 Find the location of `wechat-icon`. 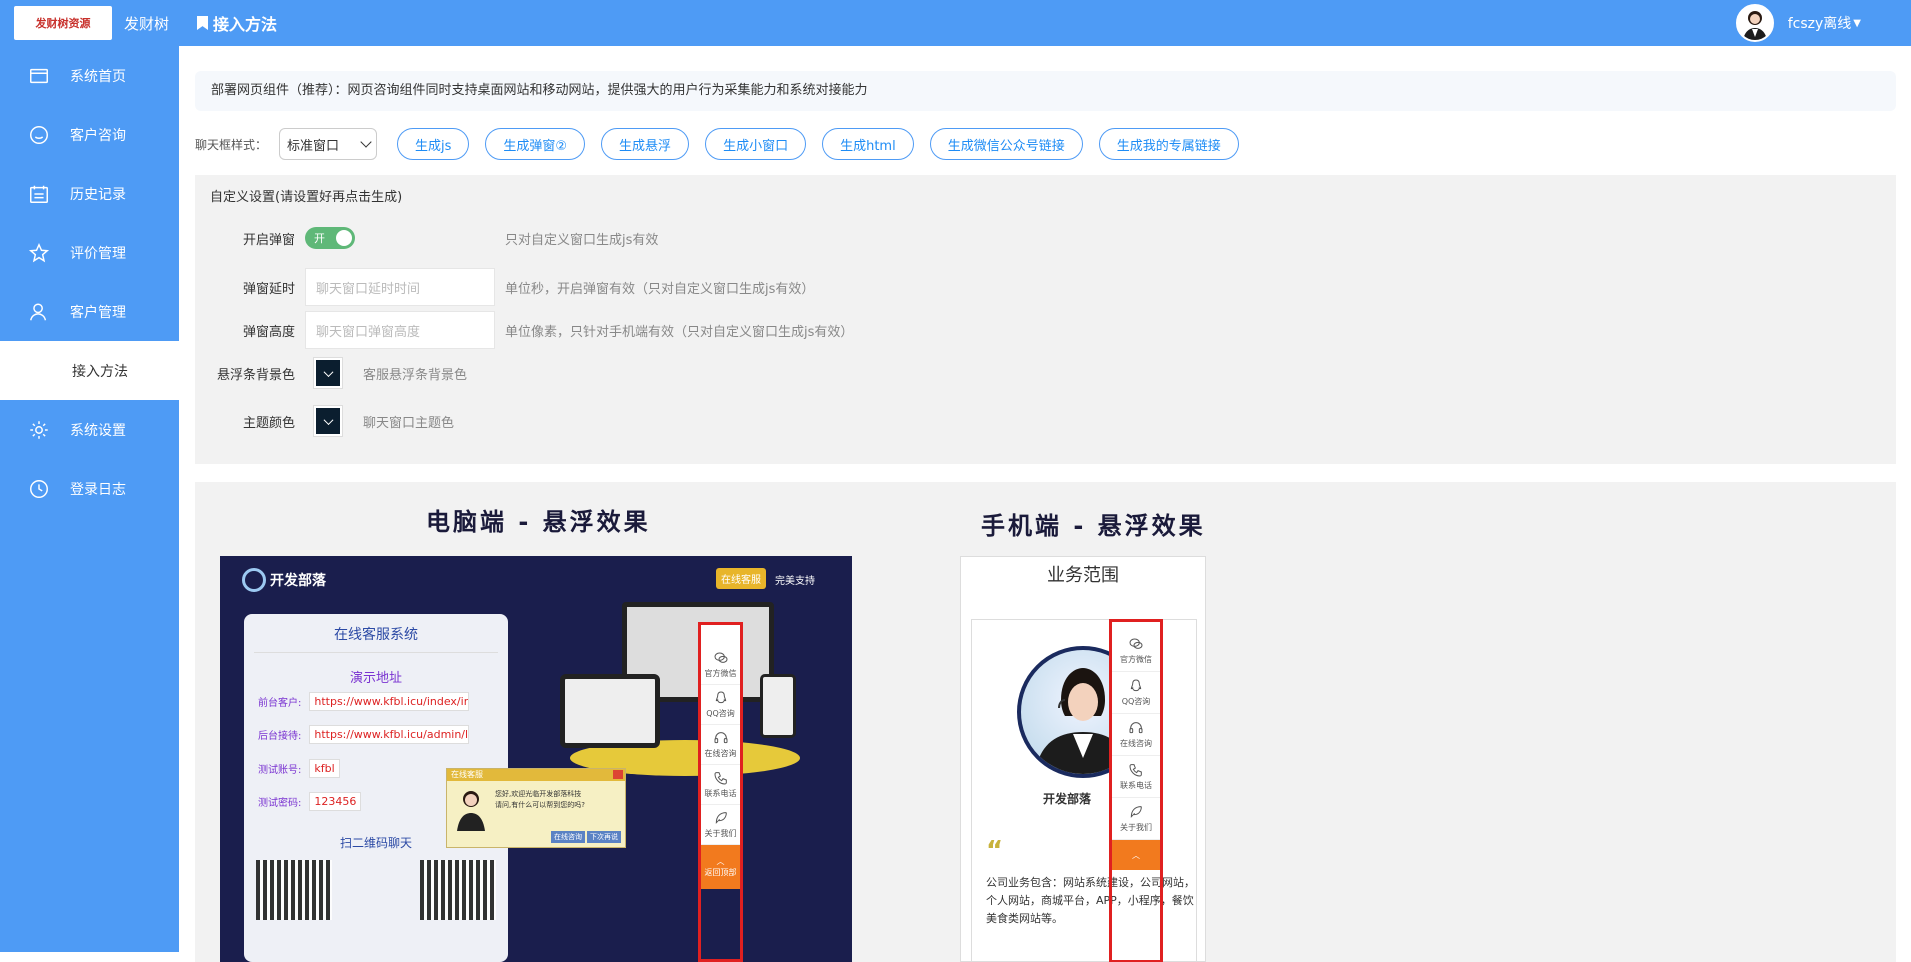

wechat-icon is located at coordinates (721, 658).